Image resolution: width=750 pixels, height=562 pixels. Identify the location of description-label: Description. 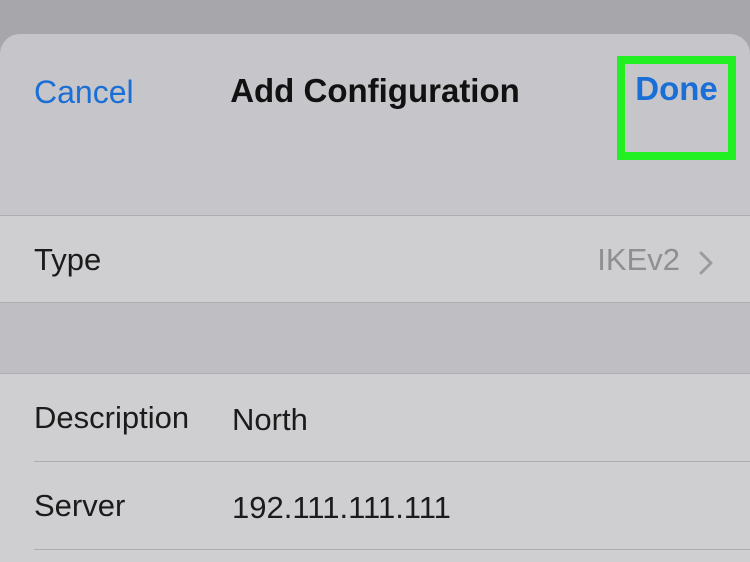
(112, 417).